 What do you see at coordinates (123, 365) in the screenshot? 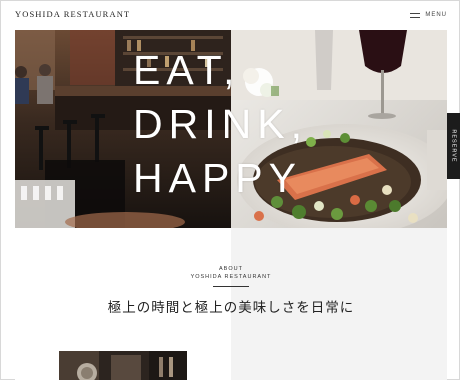
I see `about-photo` at bounding box center [123, 365].